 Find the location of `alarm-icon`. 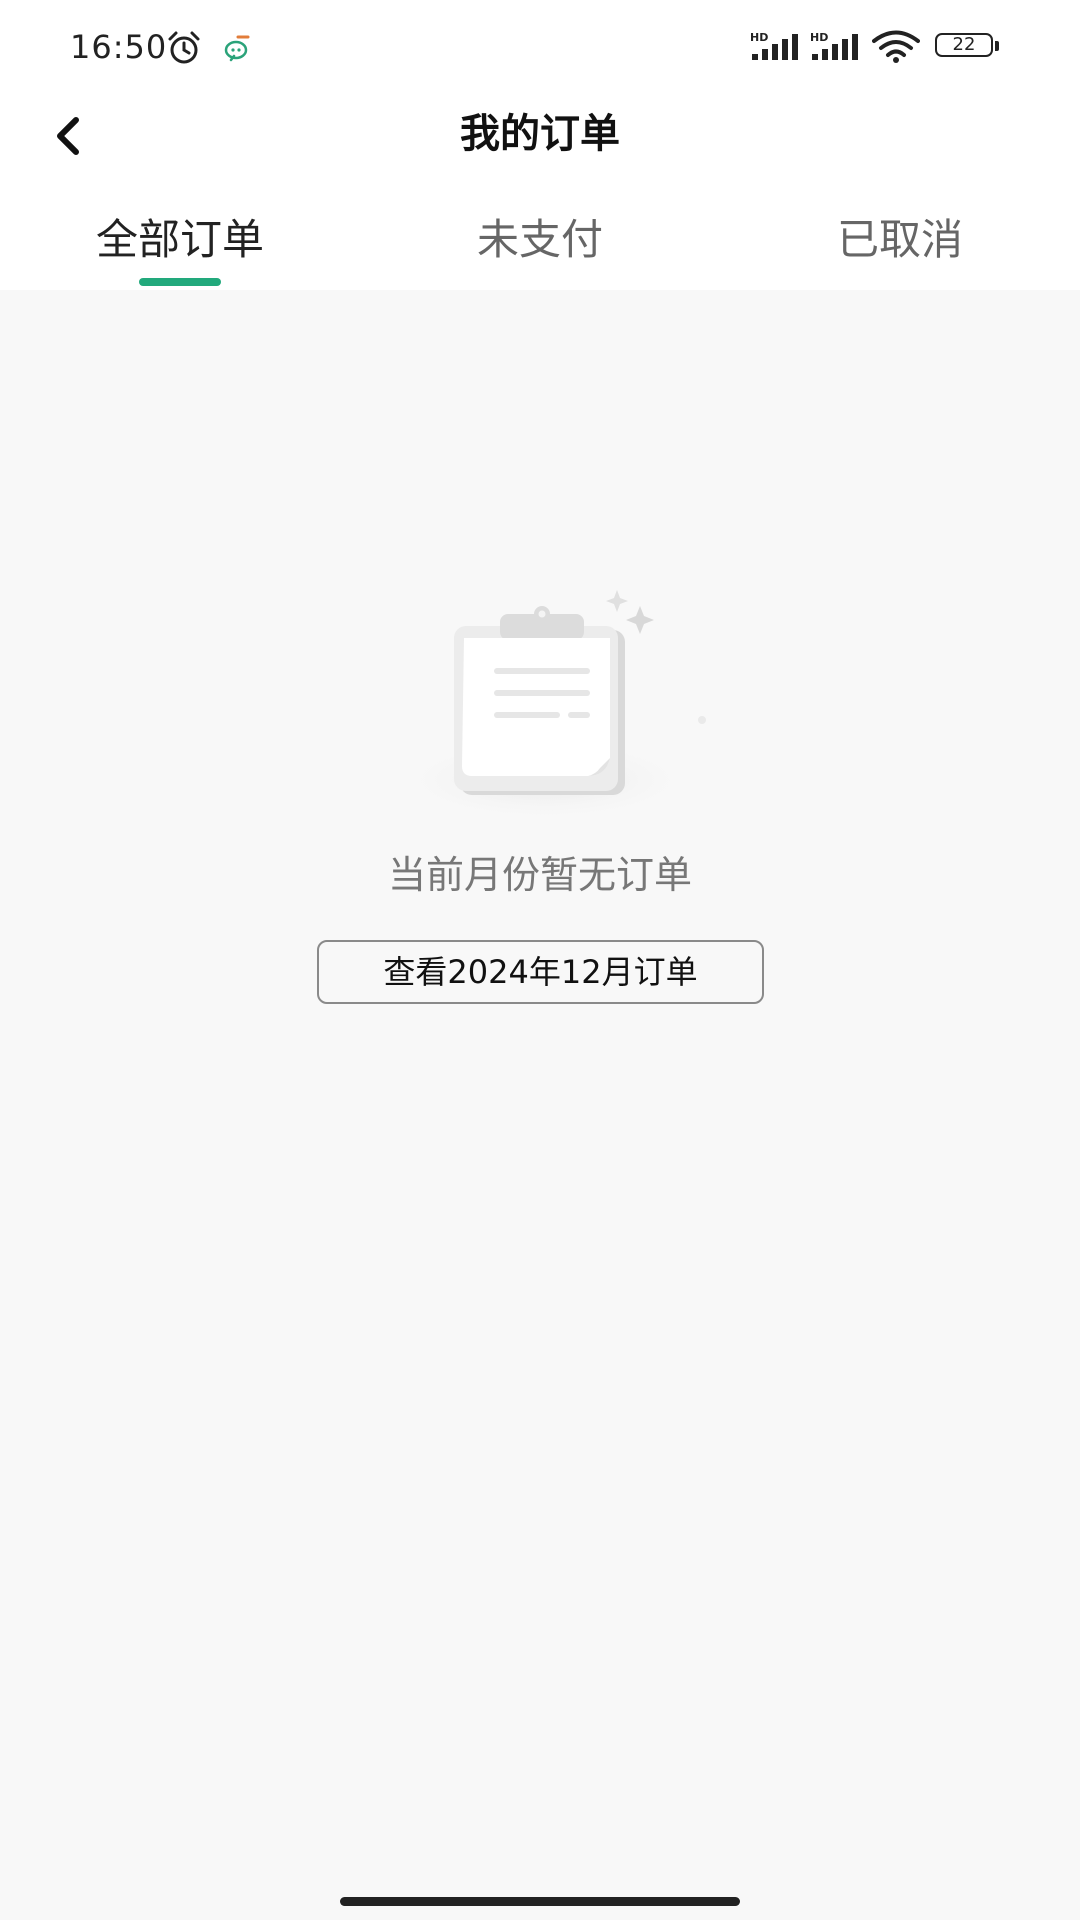

alarm-icon is located at coordinates (184, 47).